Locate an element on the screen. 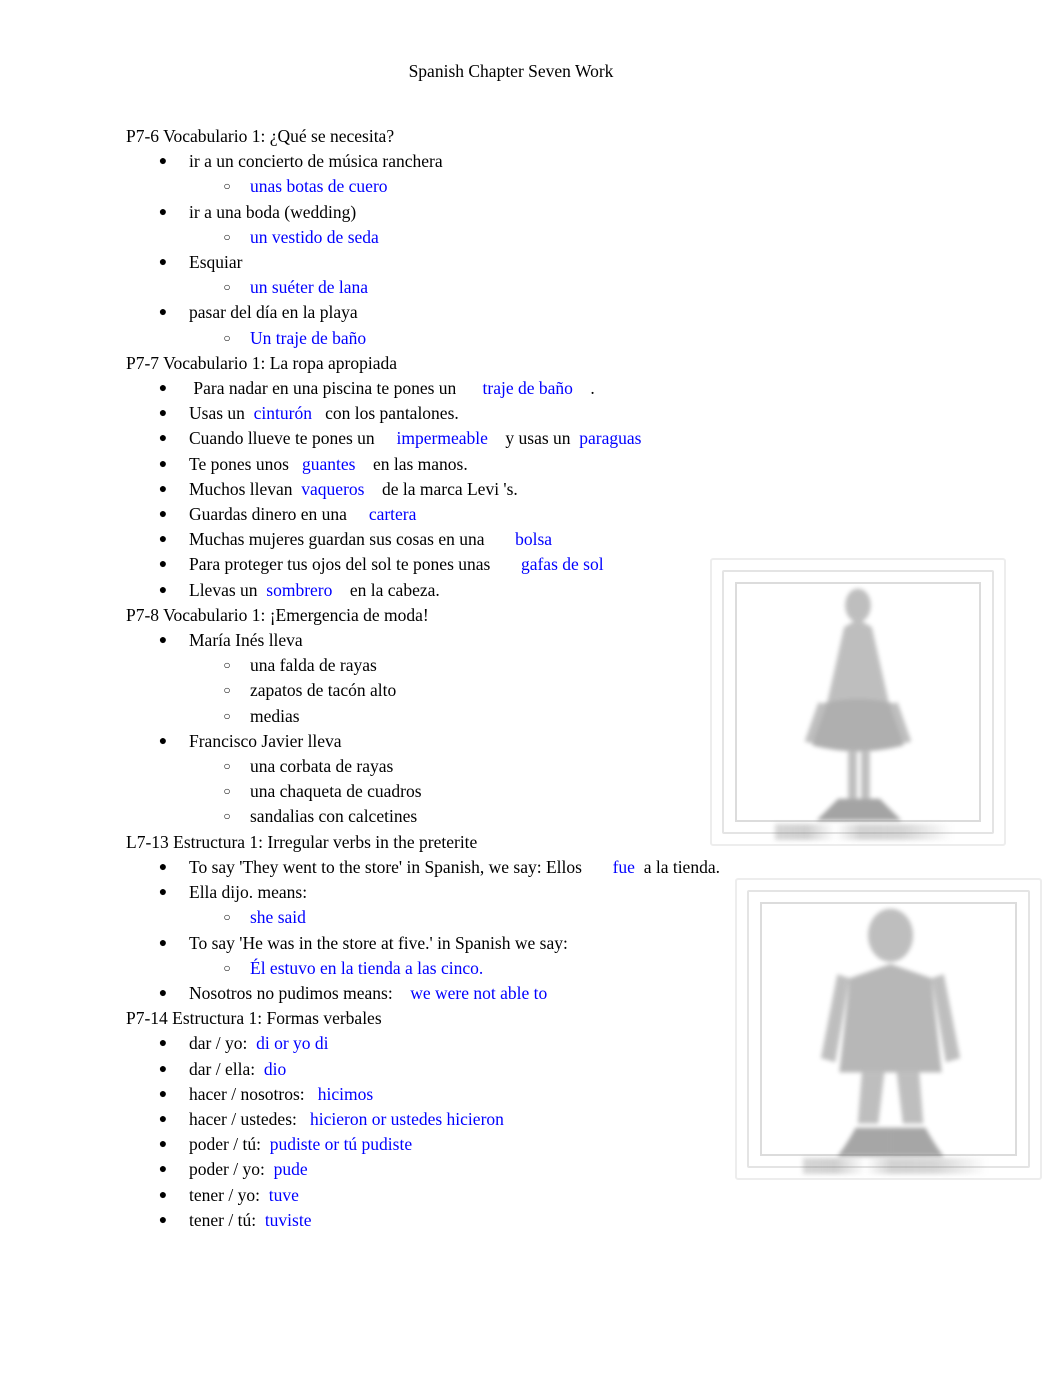 The width and height of the screenshot is (1062, 1377). prompt-text: pasar del día en la playa is located at coordinates (273, 312).